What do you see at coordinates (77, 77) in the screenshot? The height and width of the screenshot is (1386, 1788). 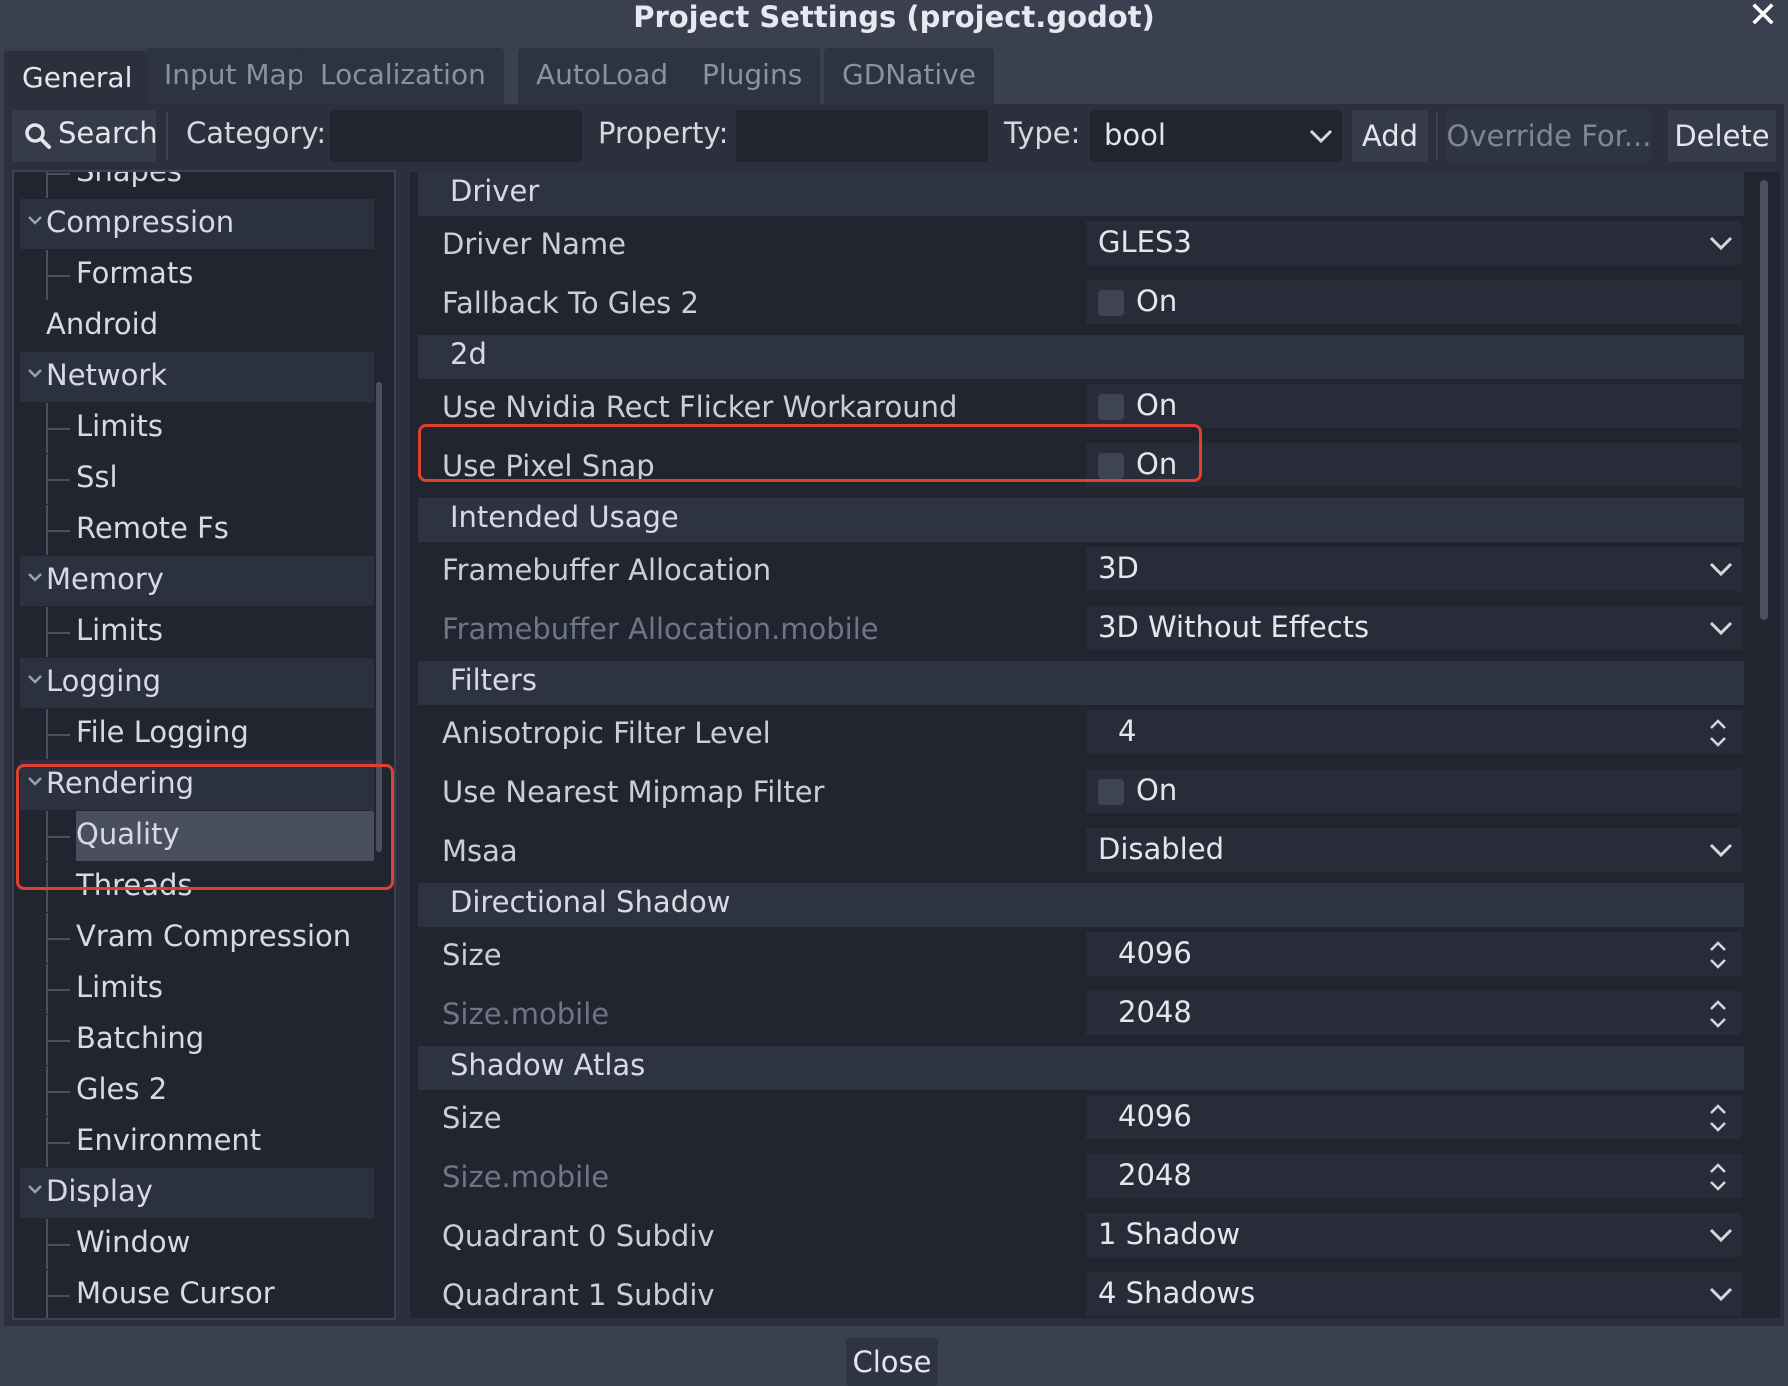 I see `tab-general: General` at bounding box center [77, 77].